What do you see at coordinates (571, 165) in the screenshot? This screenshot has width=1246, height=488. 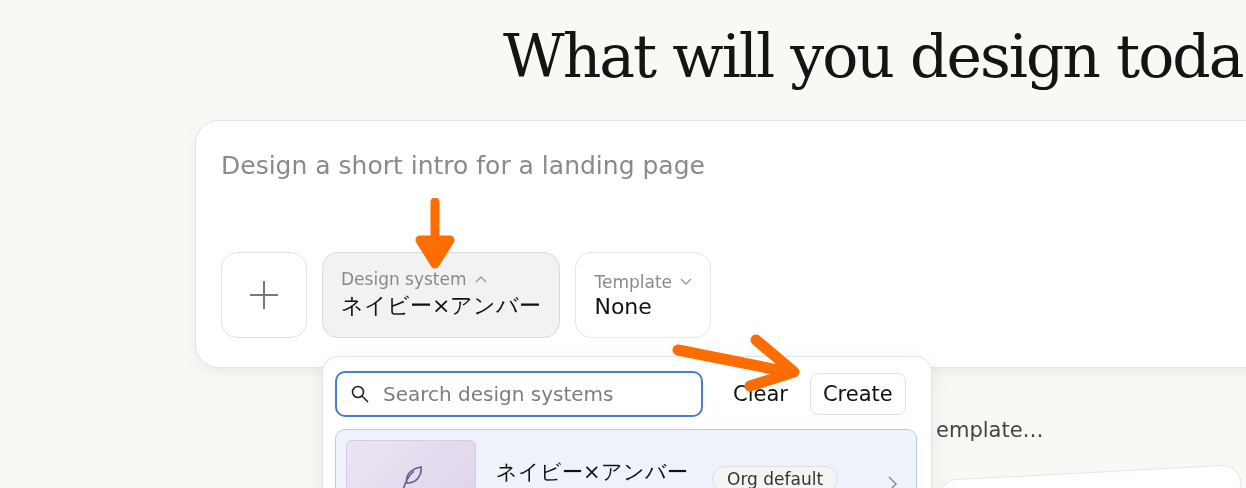 I see `prompt-field: Design a short intro for a landing page` at bounding box center [571, 165].